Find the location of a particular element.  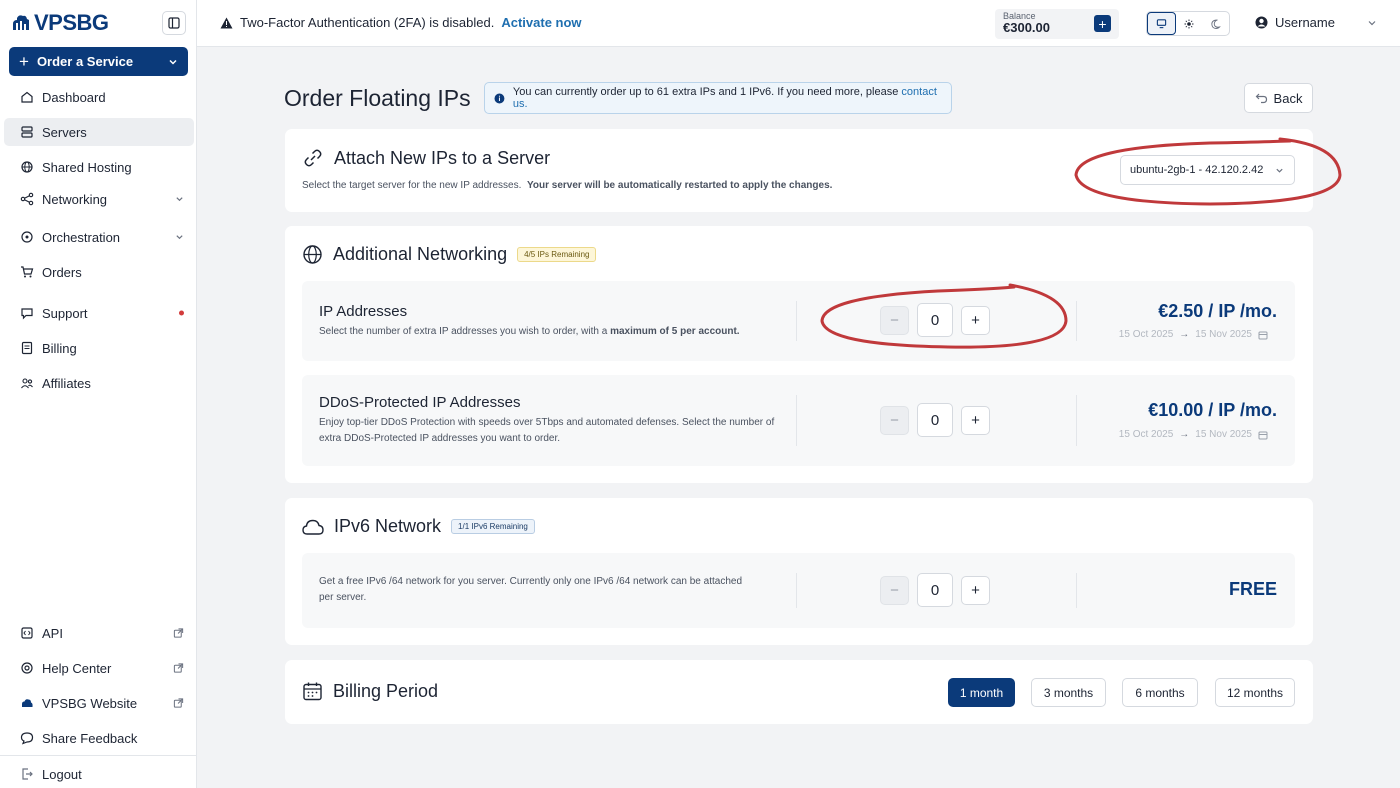

user-menu: Username is located at coordinates (1316, 22).